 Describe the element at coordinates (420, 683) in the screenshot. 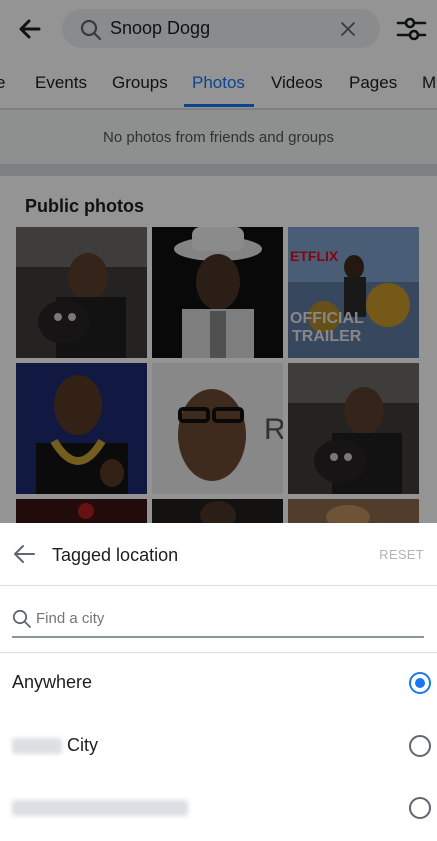

I see `radio-selected-icon` at that location.